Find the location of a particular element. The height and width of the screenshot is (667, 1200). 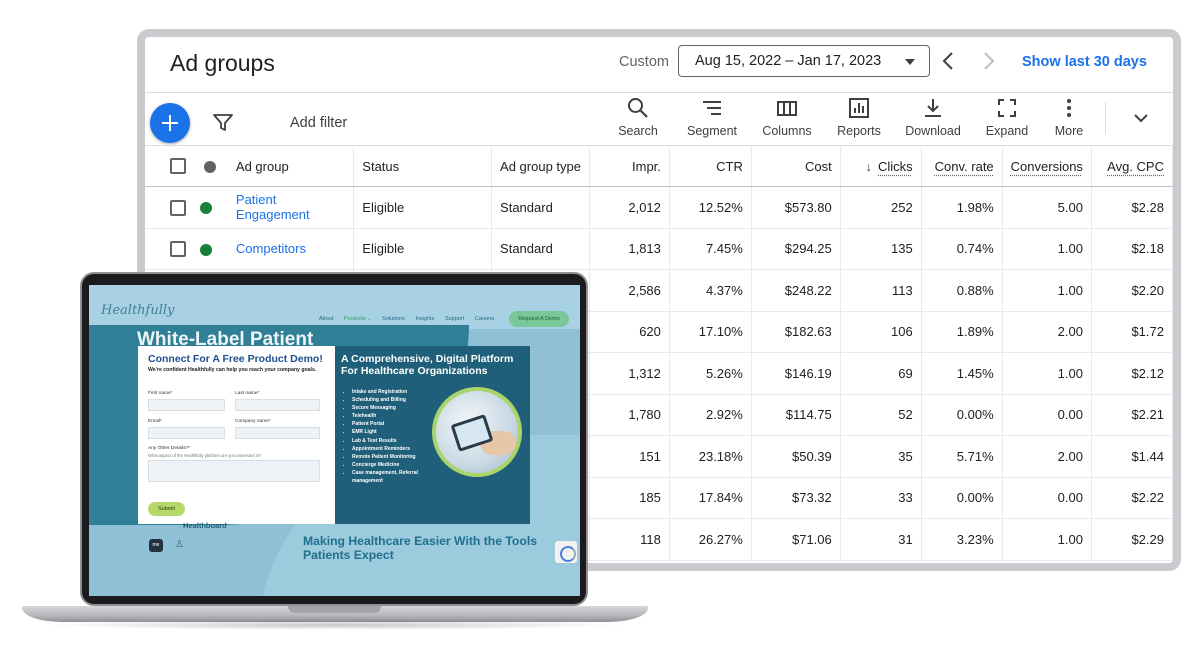

avg-cpc-cell: $2.21 is located at coordinates (1132, 415).